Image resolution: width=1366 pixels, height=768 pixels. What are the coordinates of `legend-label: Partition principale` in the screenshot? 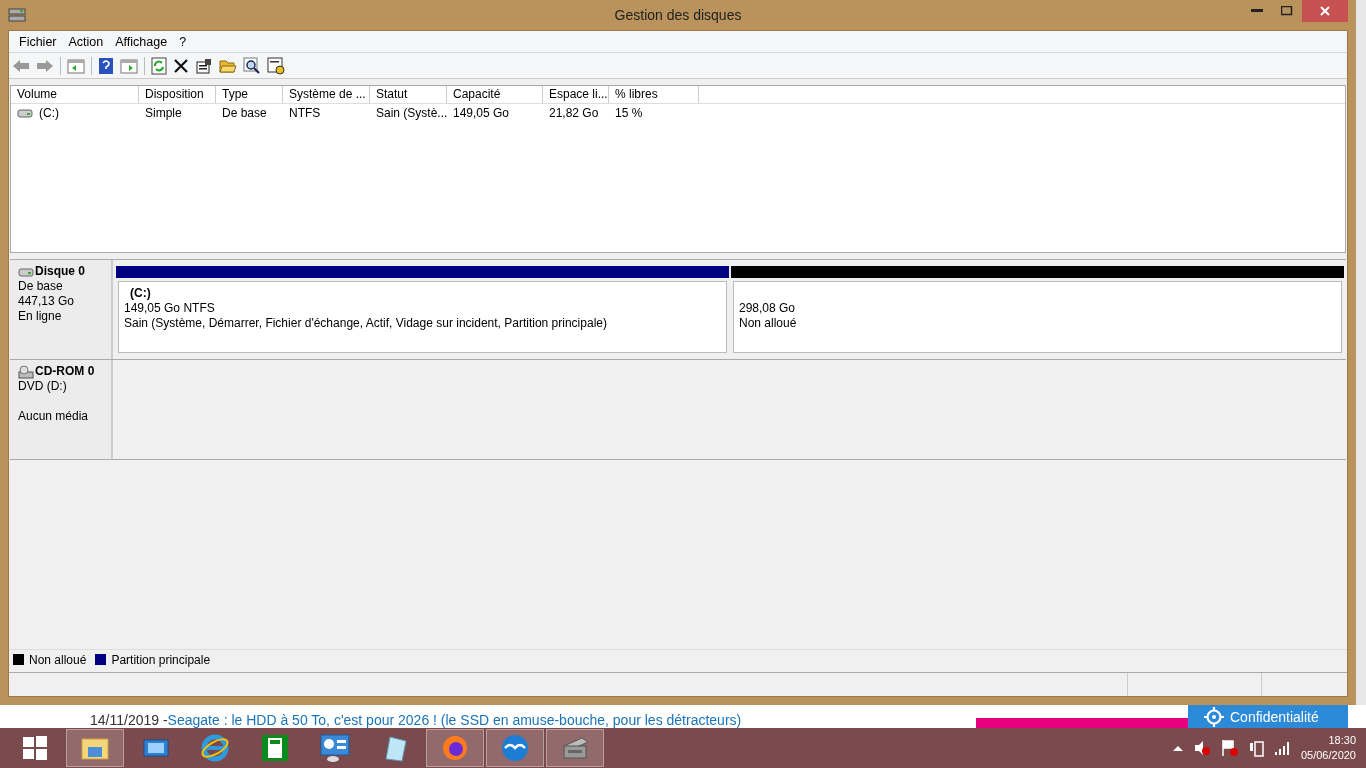 It's located at (161, 659).